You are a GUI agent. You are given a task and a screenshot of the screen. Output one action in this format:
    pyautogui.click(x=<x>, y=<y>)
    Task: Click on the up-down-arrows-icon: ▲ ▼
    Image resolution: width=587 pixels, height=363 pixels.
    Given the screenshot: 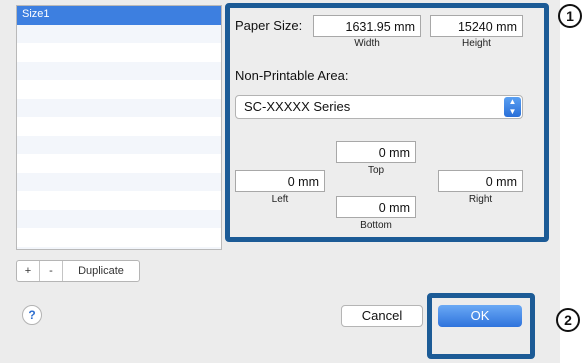 What is the action you would take?
    pyautogui.click(x=512, y=107)
    